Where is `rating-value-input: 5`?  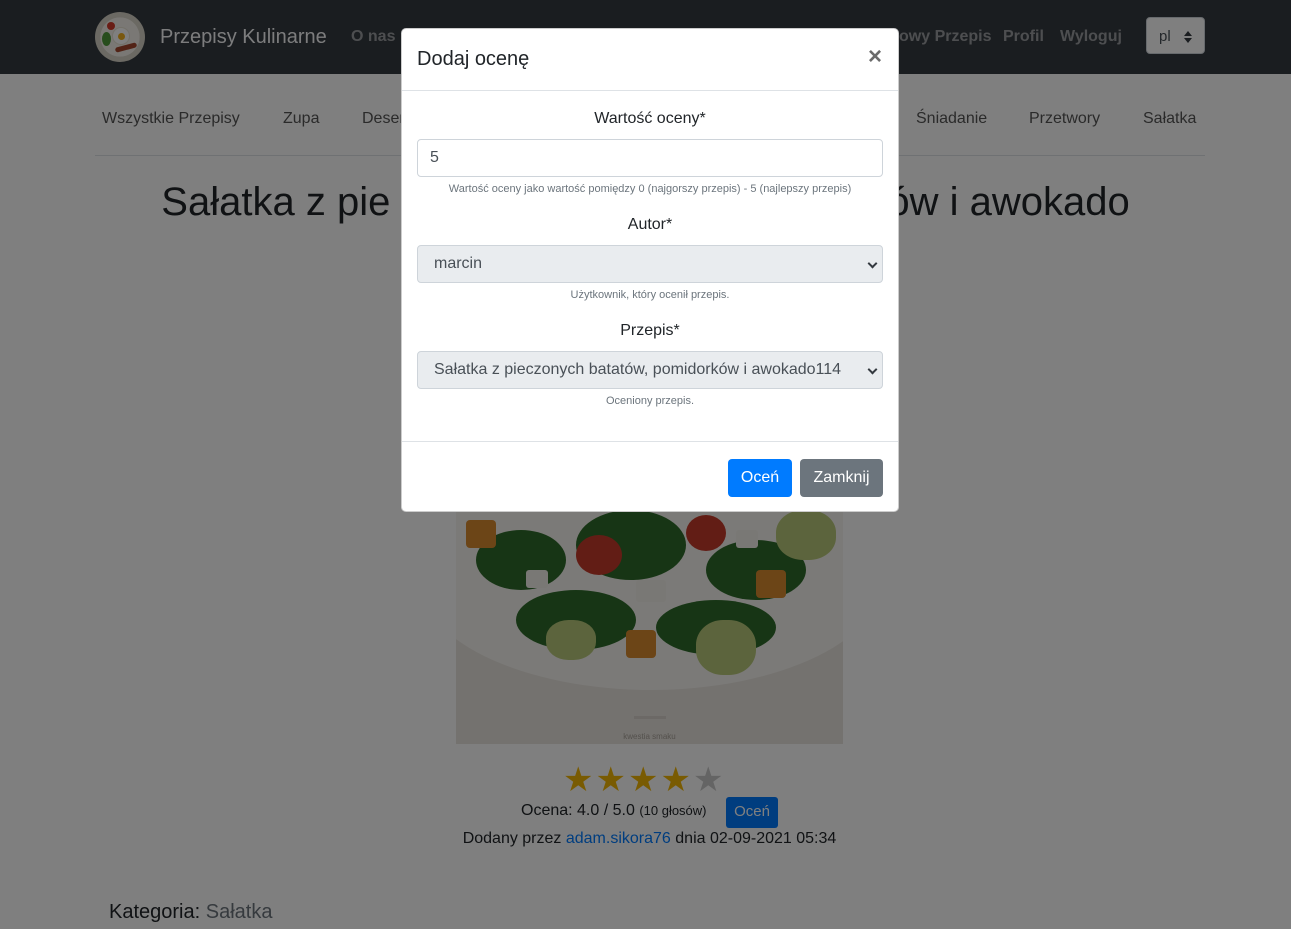
rating-value-input: 5 is located at coordinates (650, 158).